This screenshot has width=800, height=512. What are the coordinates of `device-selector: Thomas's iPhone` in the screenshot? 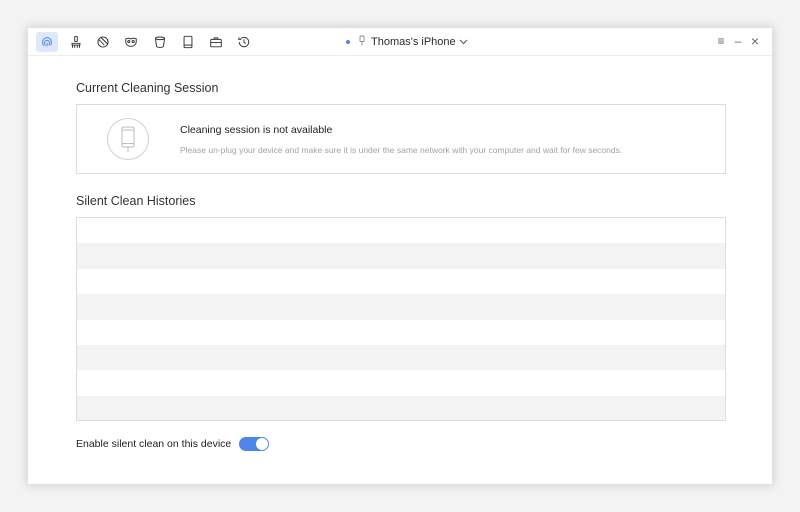 It's located at (407, 42).